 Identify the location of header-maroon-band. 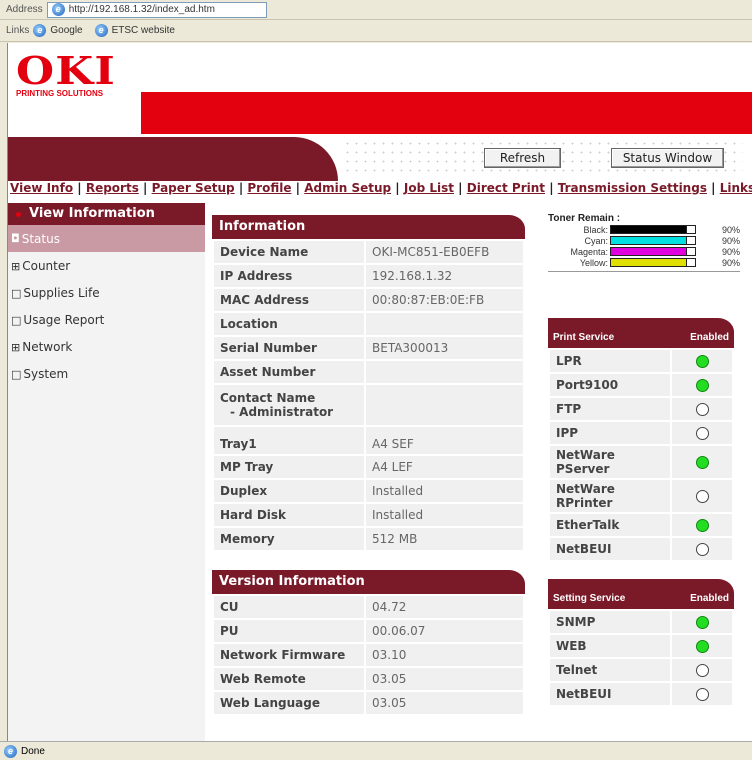
(173, 159).